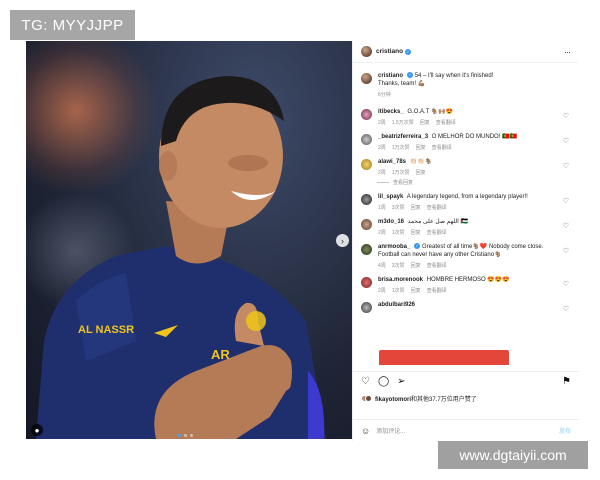 The image size is (600, 480). I want to click on comment-likes: 1.5万次赞, so click(403, 122).